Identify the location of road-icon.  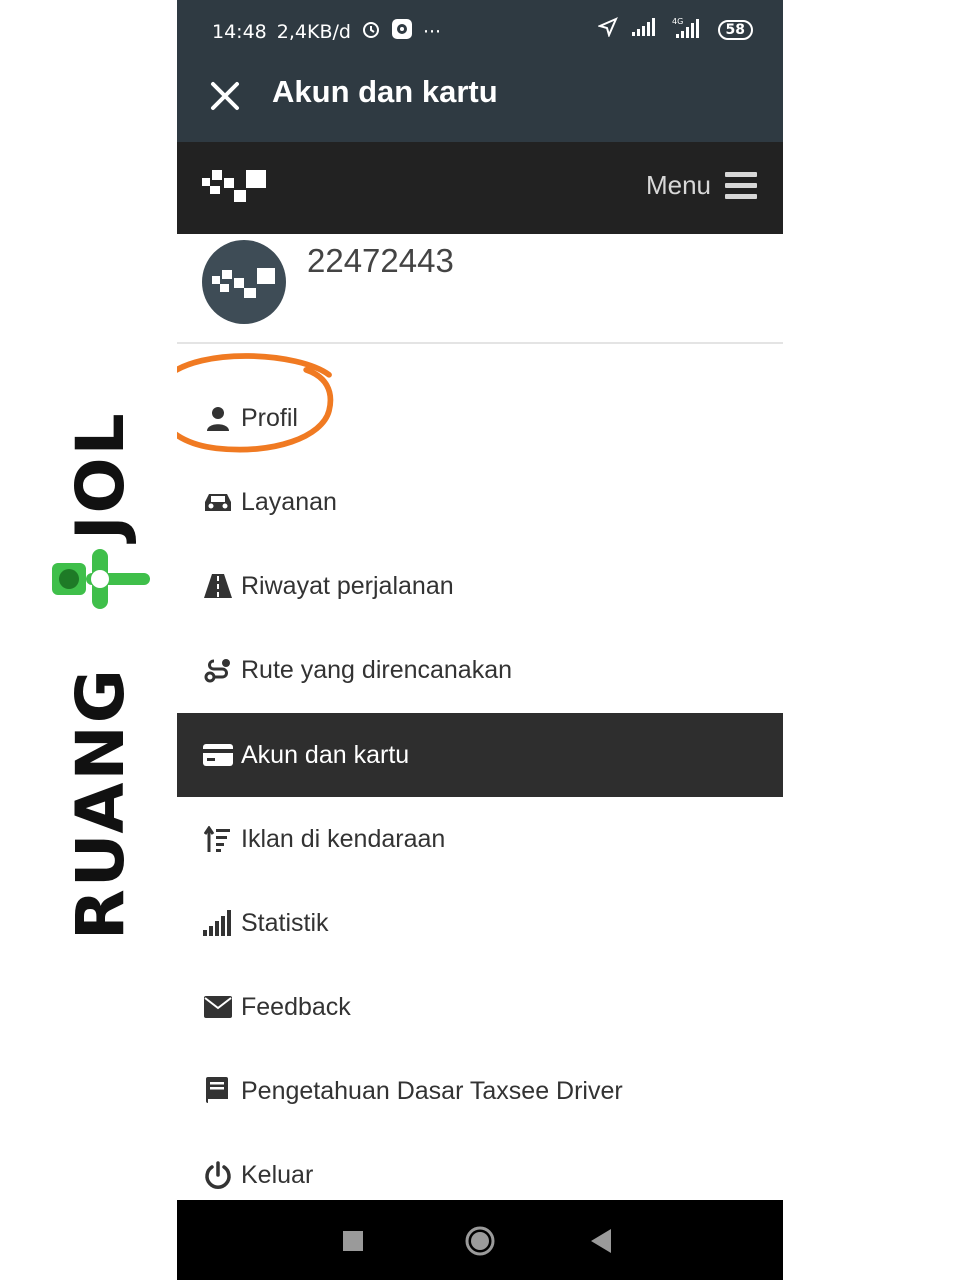
(218, 586).